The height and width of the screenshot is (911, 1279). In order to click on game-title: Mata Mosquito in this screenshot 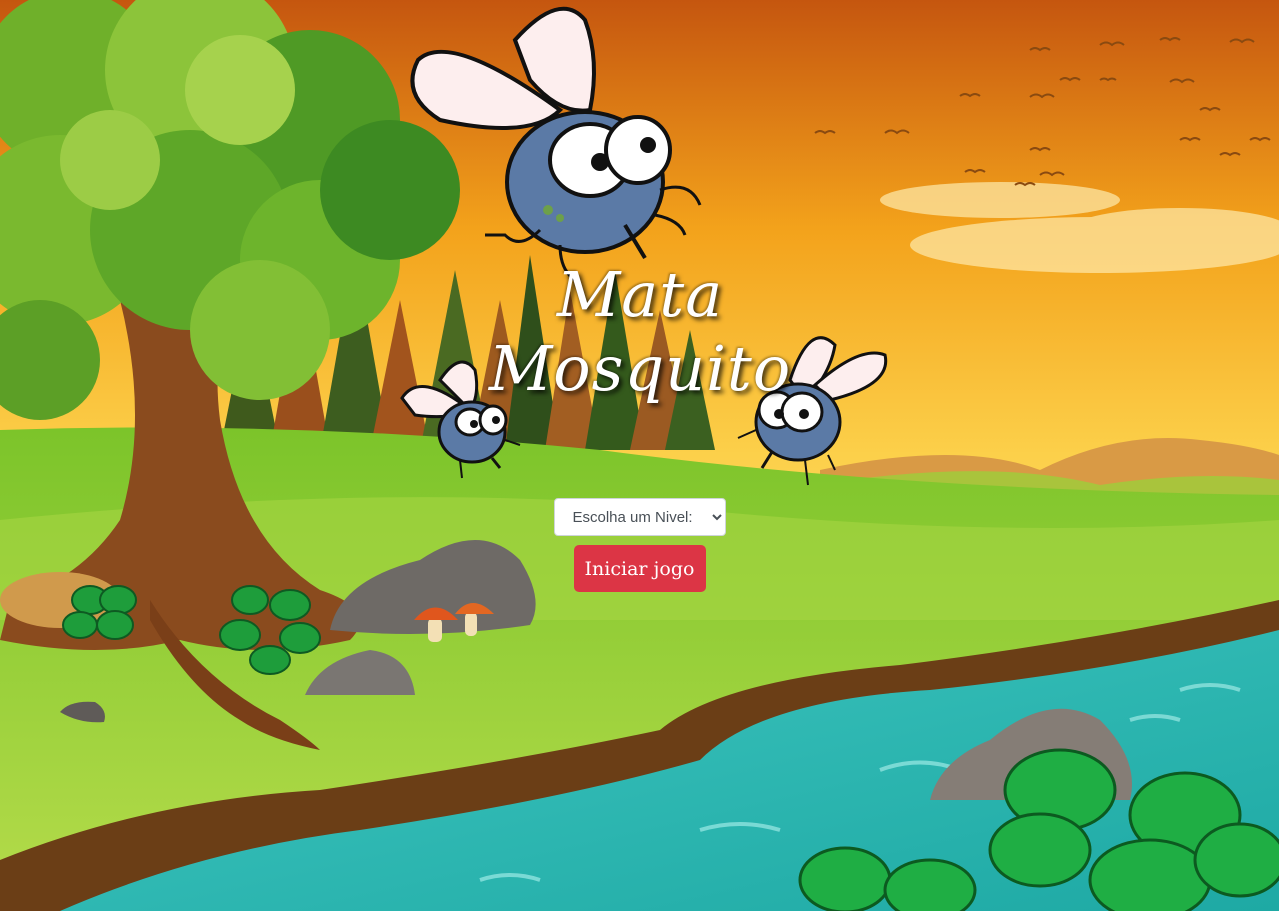, I will do `click(640, 332)`.